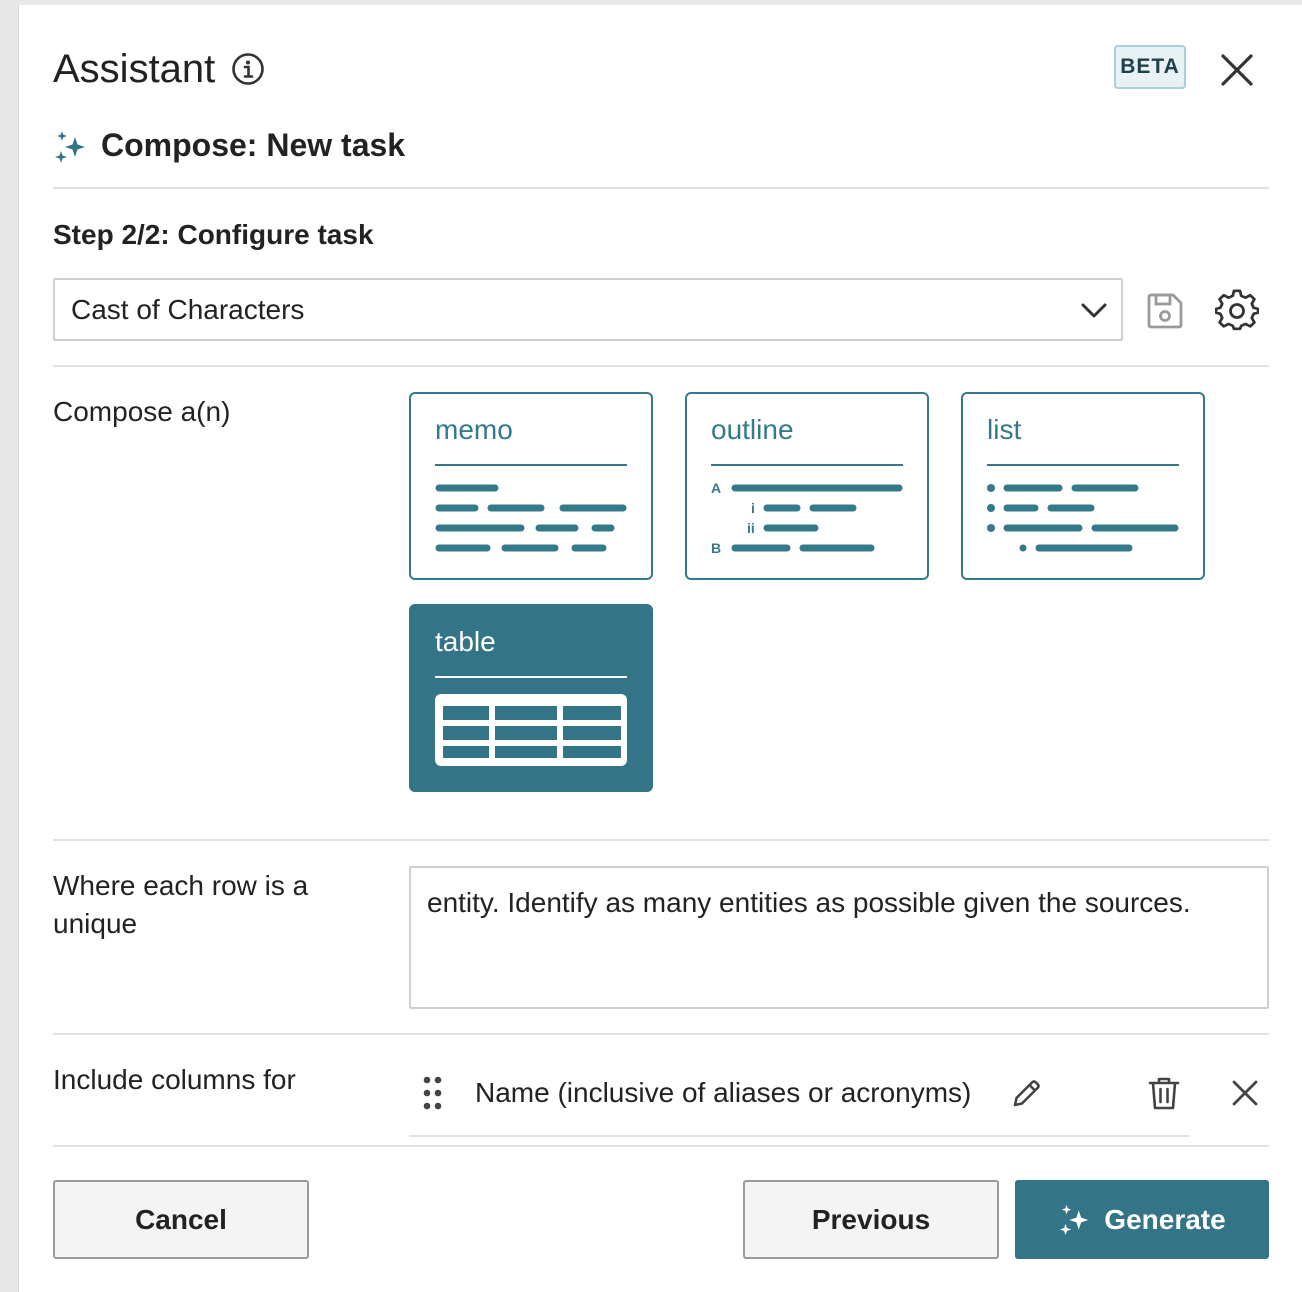 The height and width of the screenshot is (1292, 1302). What do you see at coordinates (1094, 310) in the screenshot?
I see `chevron-down-icon` at bounding box center [1094, 310].